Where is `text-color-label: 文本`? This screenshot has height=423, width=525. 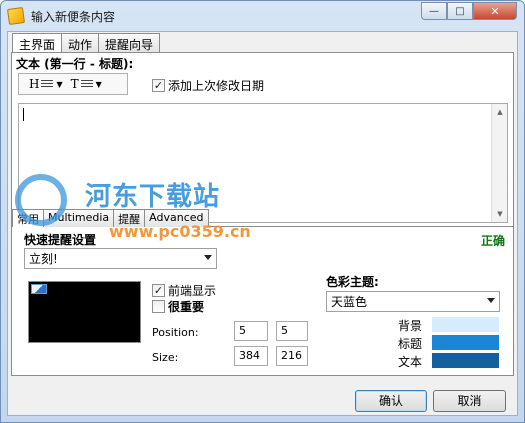
text-color-label: 文本 is located at coordinates (410, 362).